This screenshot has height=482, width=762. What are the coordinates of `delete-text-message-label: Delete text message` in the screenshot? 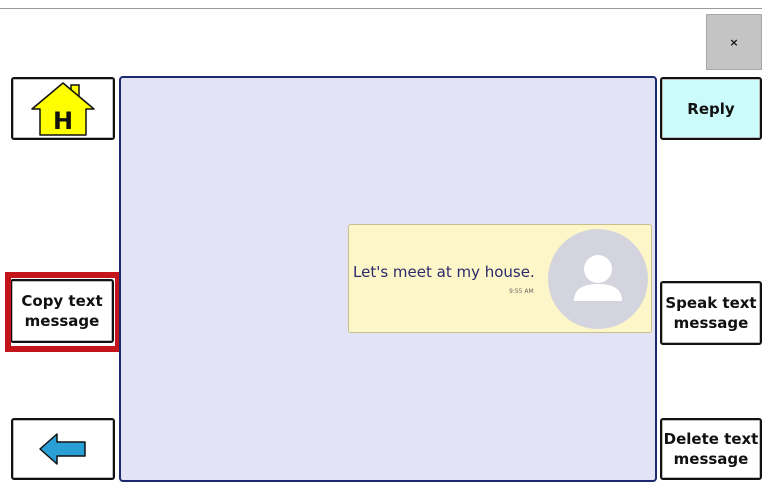 It's located at (711, 449).